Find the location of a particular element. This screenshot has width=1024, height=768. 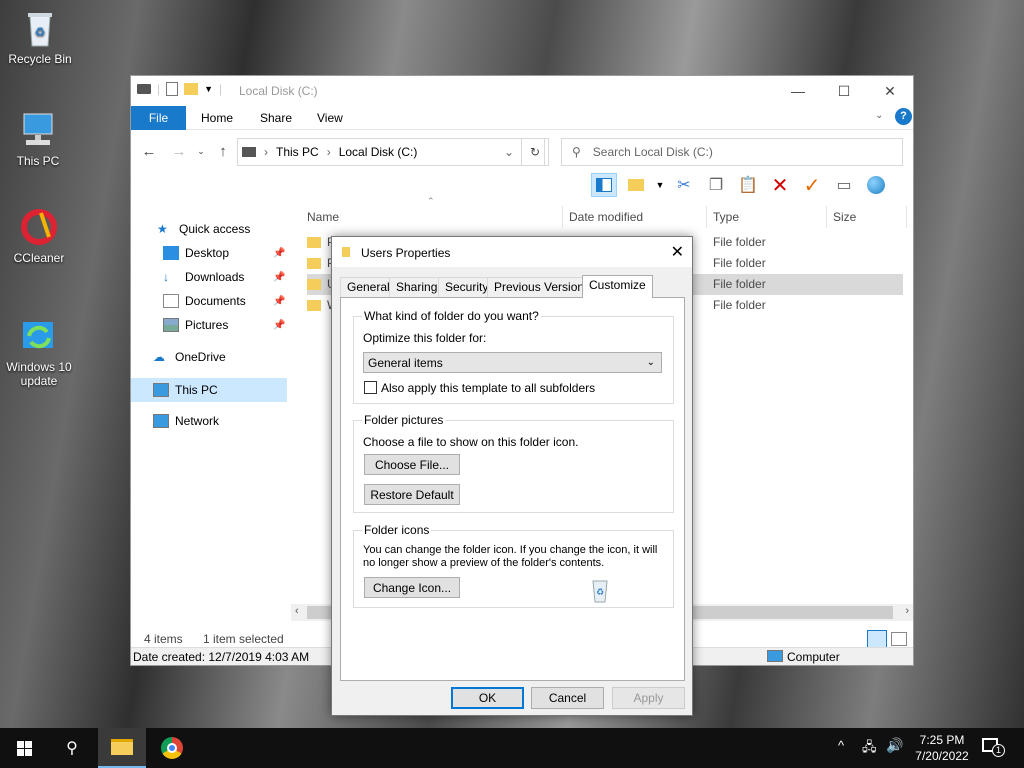

start-button is located at coordinates (24, 748).